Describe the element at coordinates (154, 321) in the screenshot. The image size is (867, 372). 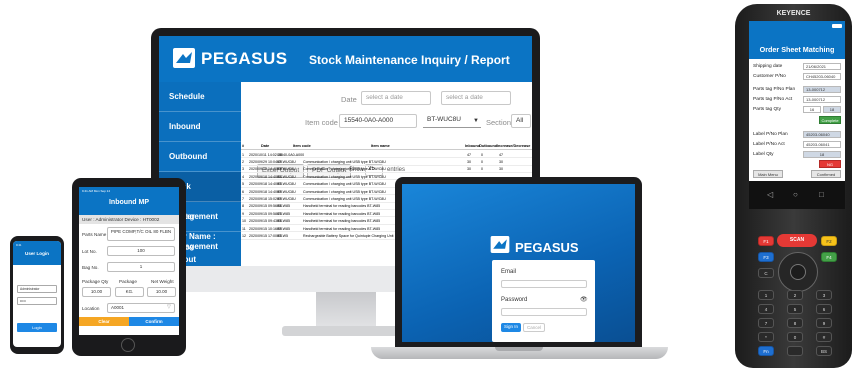
I see `confirm-button: Confirm` at that location.